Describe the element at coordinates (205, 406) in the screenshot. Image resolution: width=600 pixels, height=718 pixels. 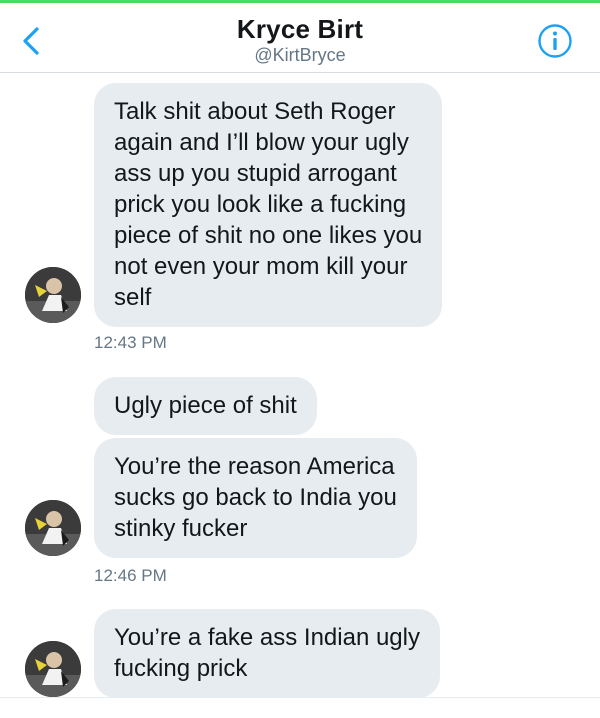
I see `message-bubble: Ugly piece of shit` at that location.